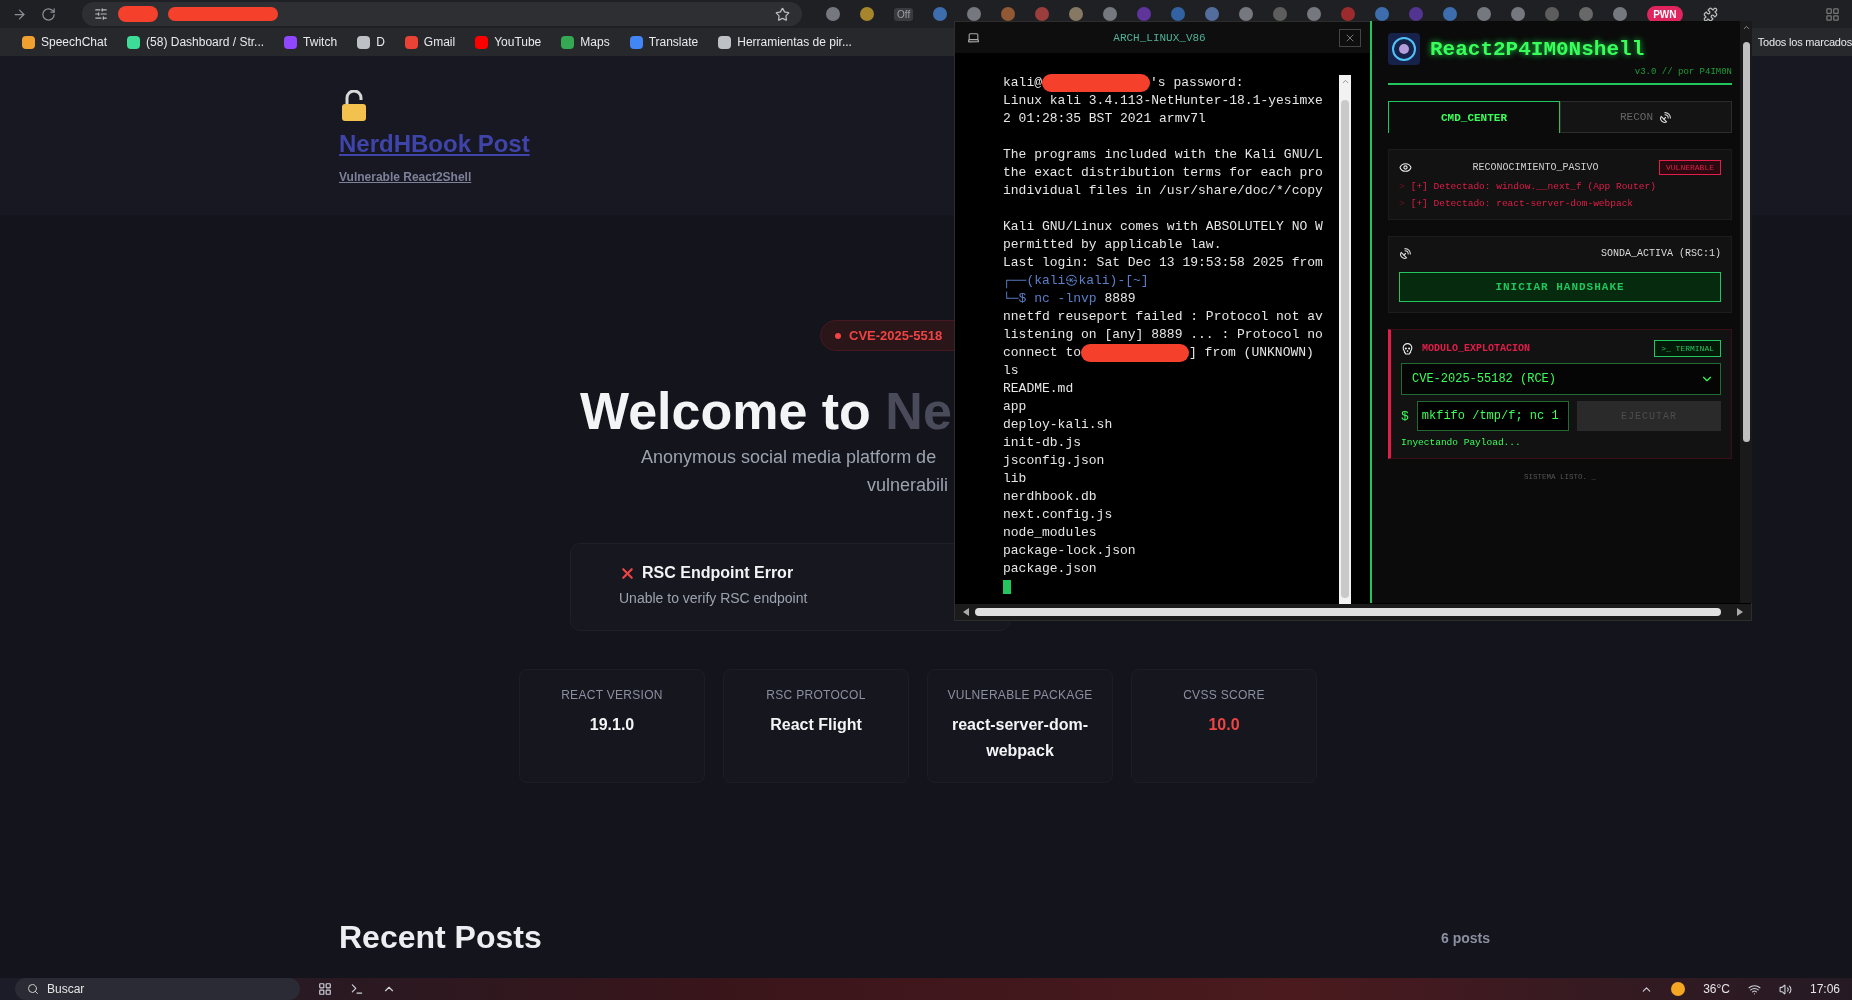  Describe the element at coordinates (973, 37) in the screenshot. I see `laptop-icon` at that location.